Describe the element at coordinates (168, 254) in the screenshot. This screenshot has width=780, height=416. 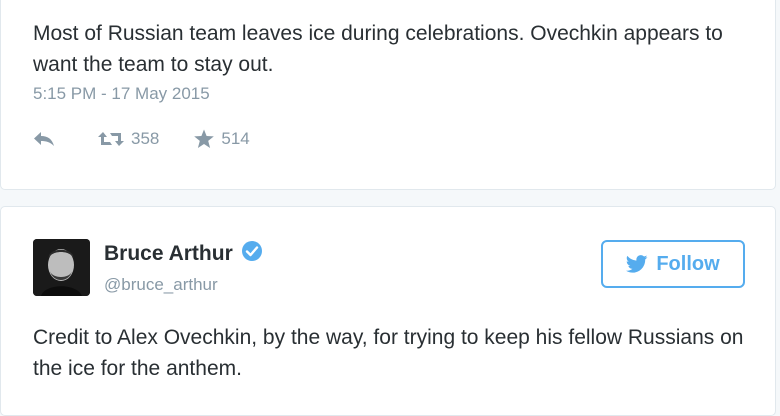
I see `author-name: Bruce Arthur` at that location.